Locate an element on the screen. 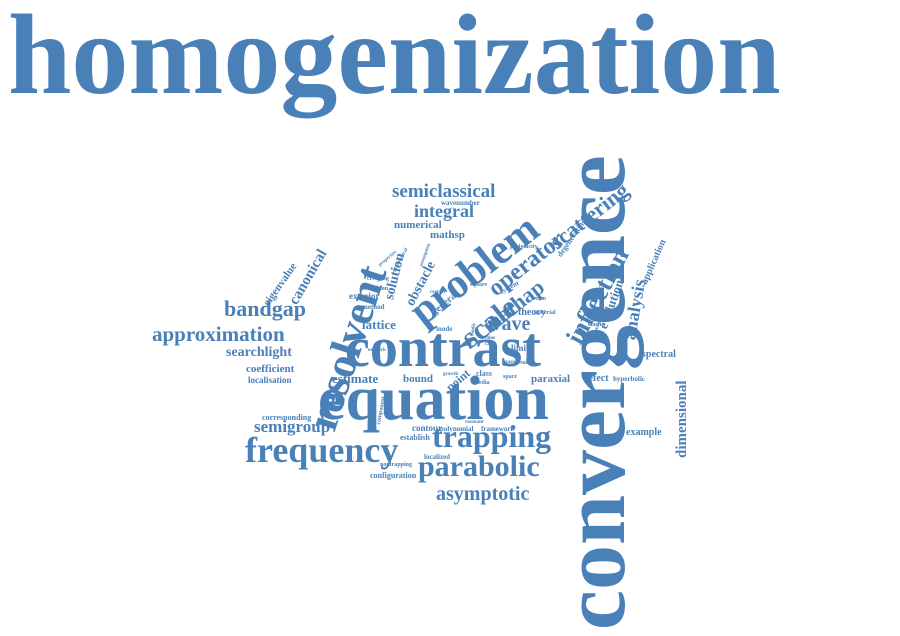 The image size is (900, 636). word-beam: beam is located at coordinates (539, 299).